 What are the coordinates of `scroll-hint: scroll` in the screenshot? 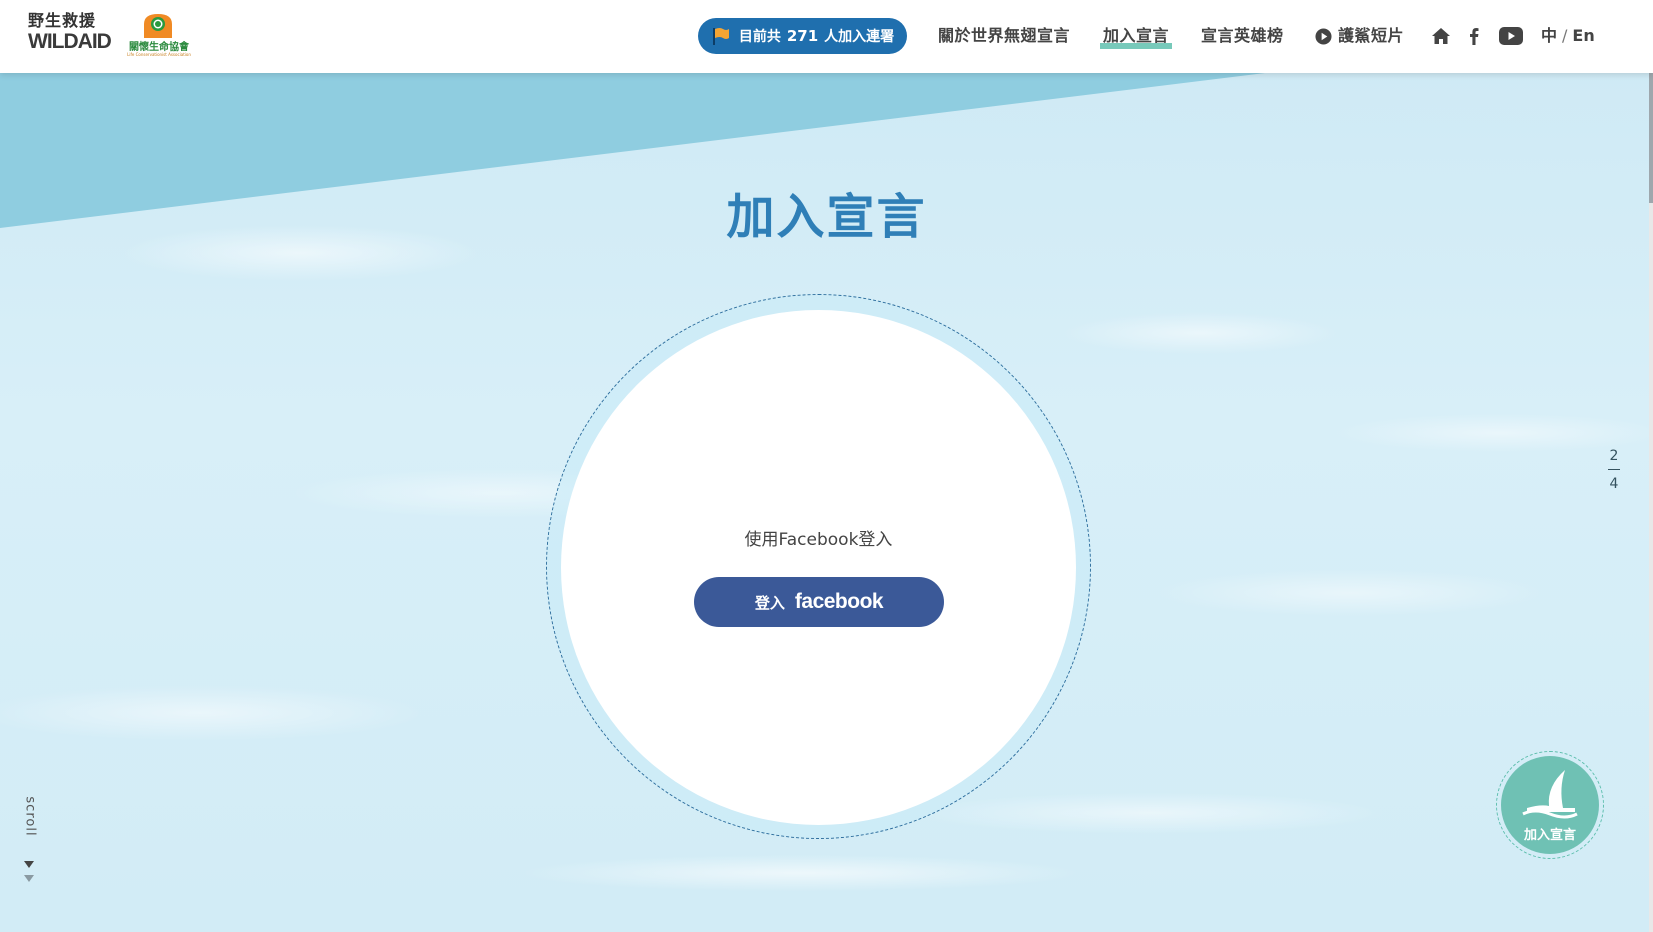 It's located at (30, 849).